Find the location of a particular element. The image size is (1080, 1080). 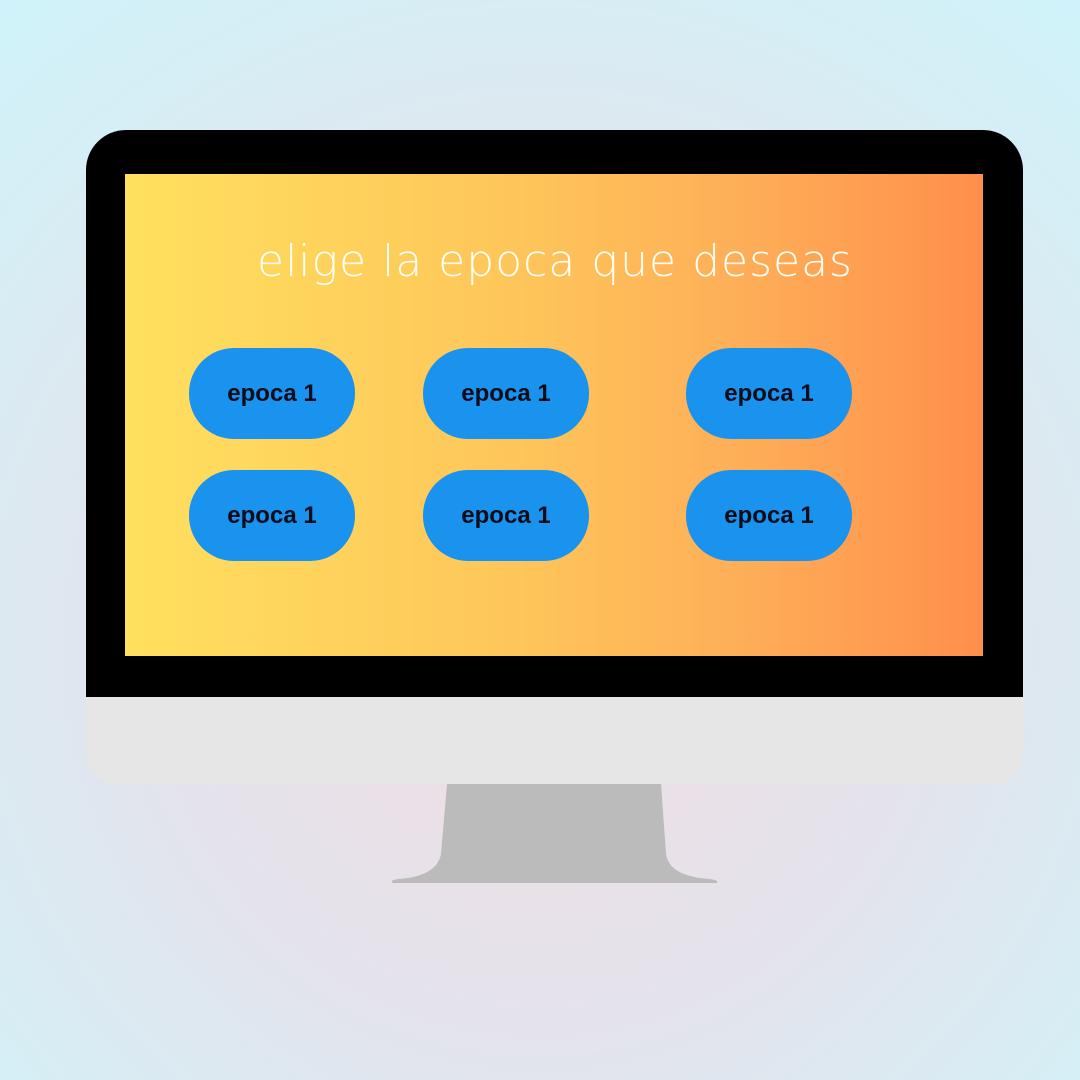

era-button-3: epoca 1 is located at coordinates (769, 393).